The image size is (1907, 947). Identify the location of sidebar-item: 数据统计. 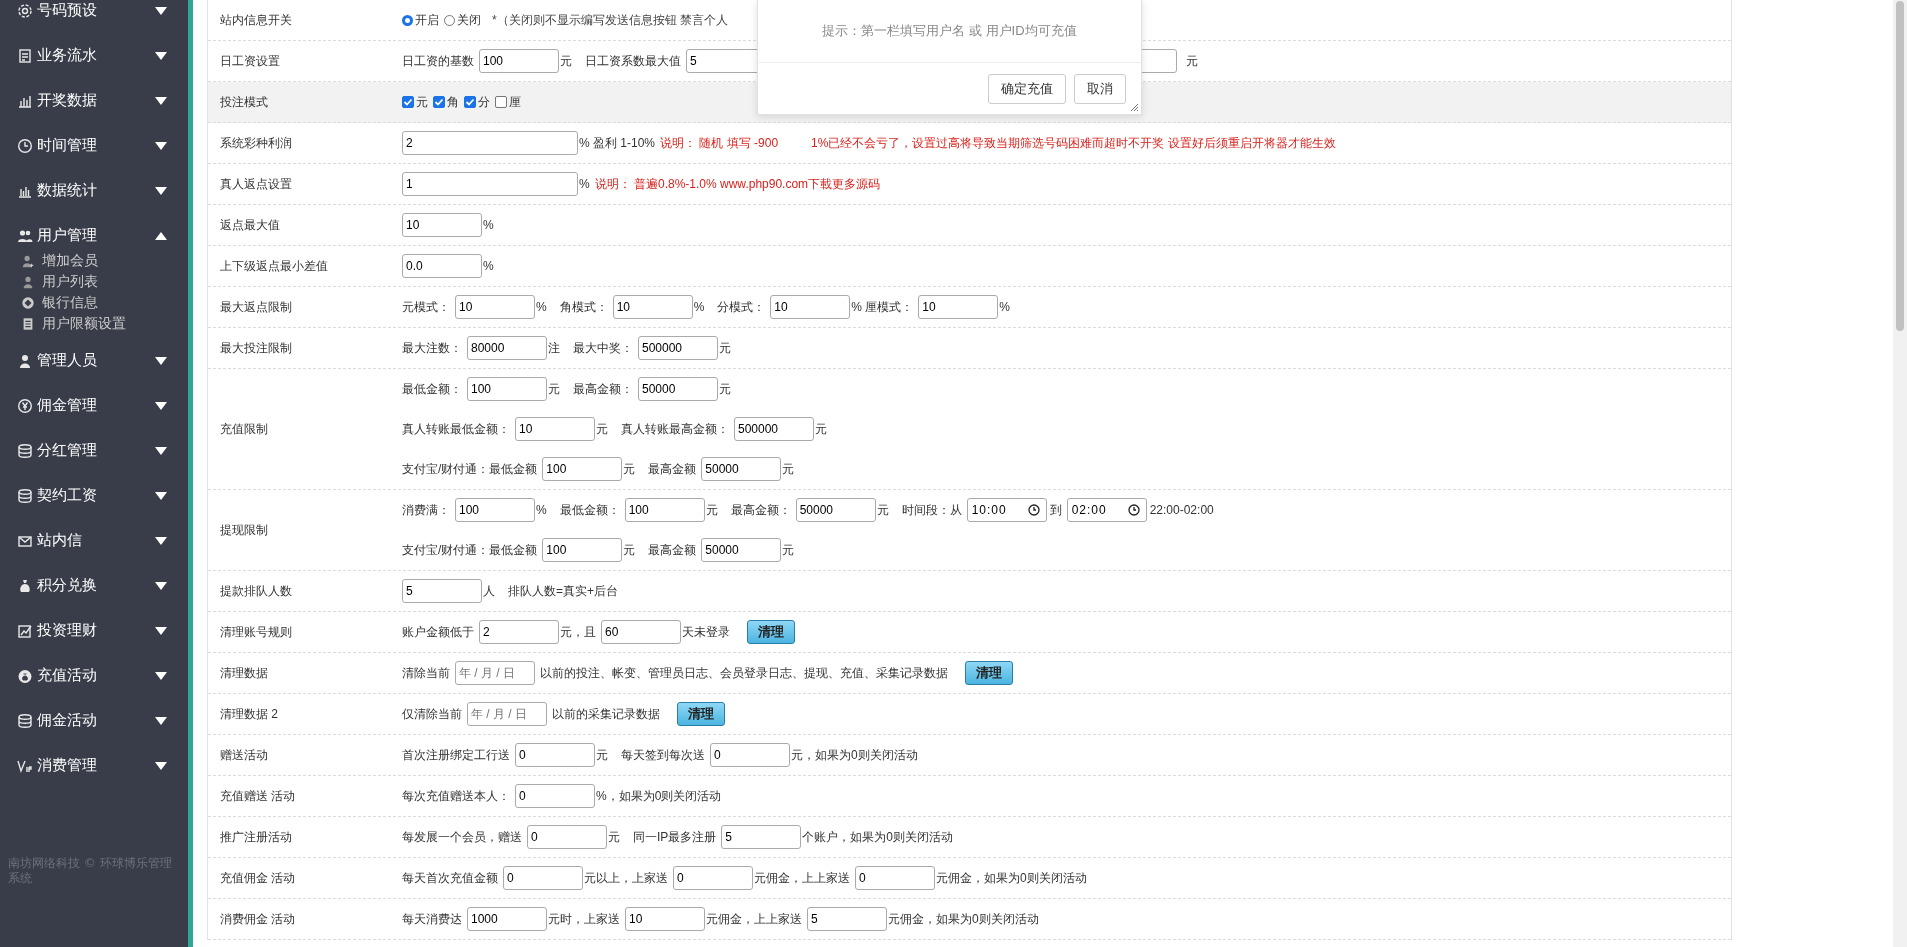
(96, 190).